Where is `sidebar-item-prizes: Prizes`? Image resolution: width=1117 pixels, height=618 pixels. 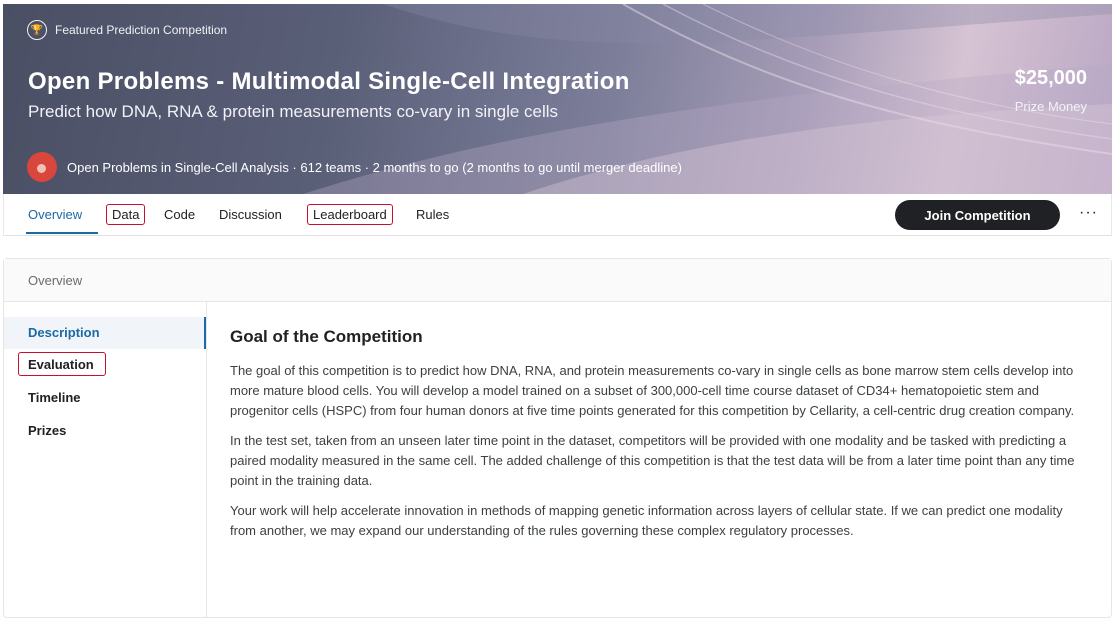
sidebar-item-prizes: Prizes is located at coordinates (47, 430).